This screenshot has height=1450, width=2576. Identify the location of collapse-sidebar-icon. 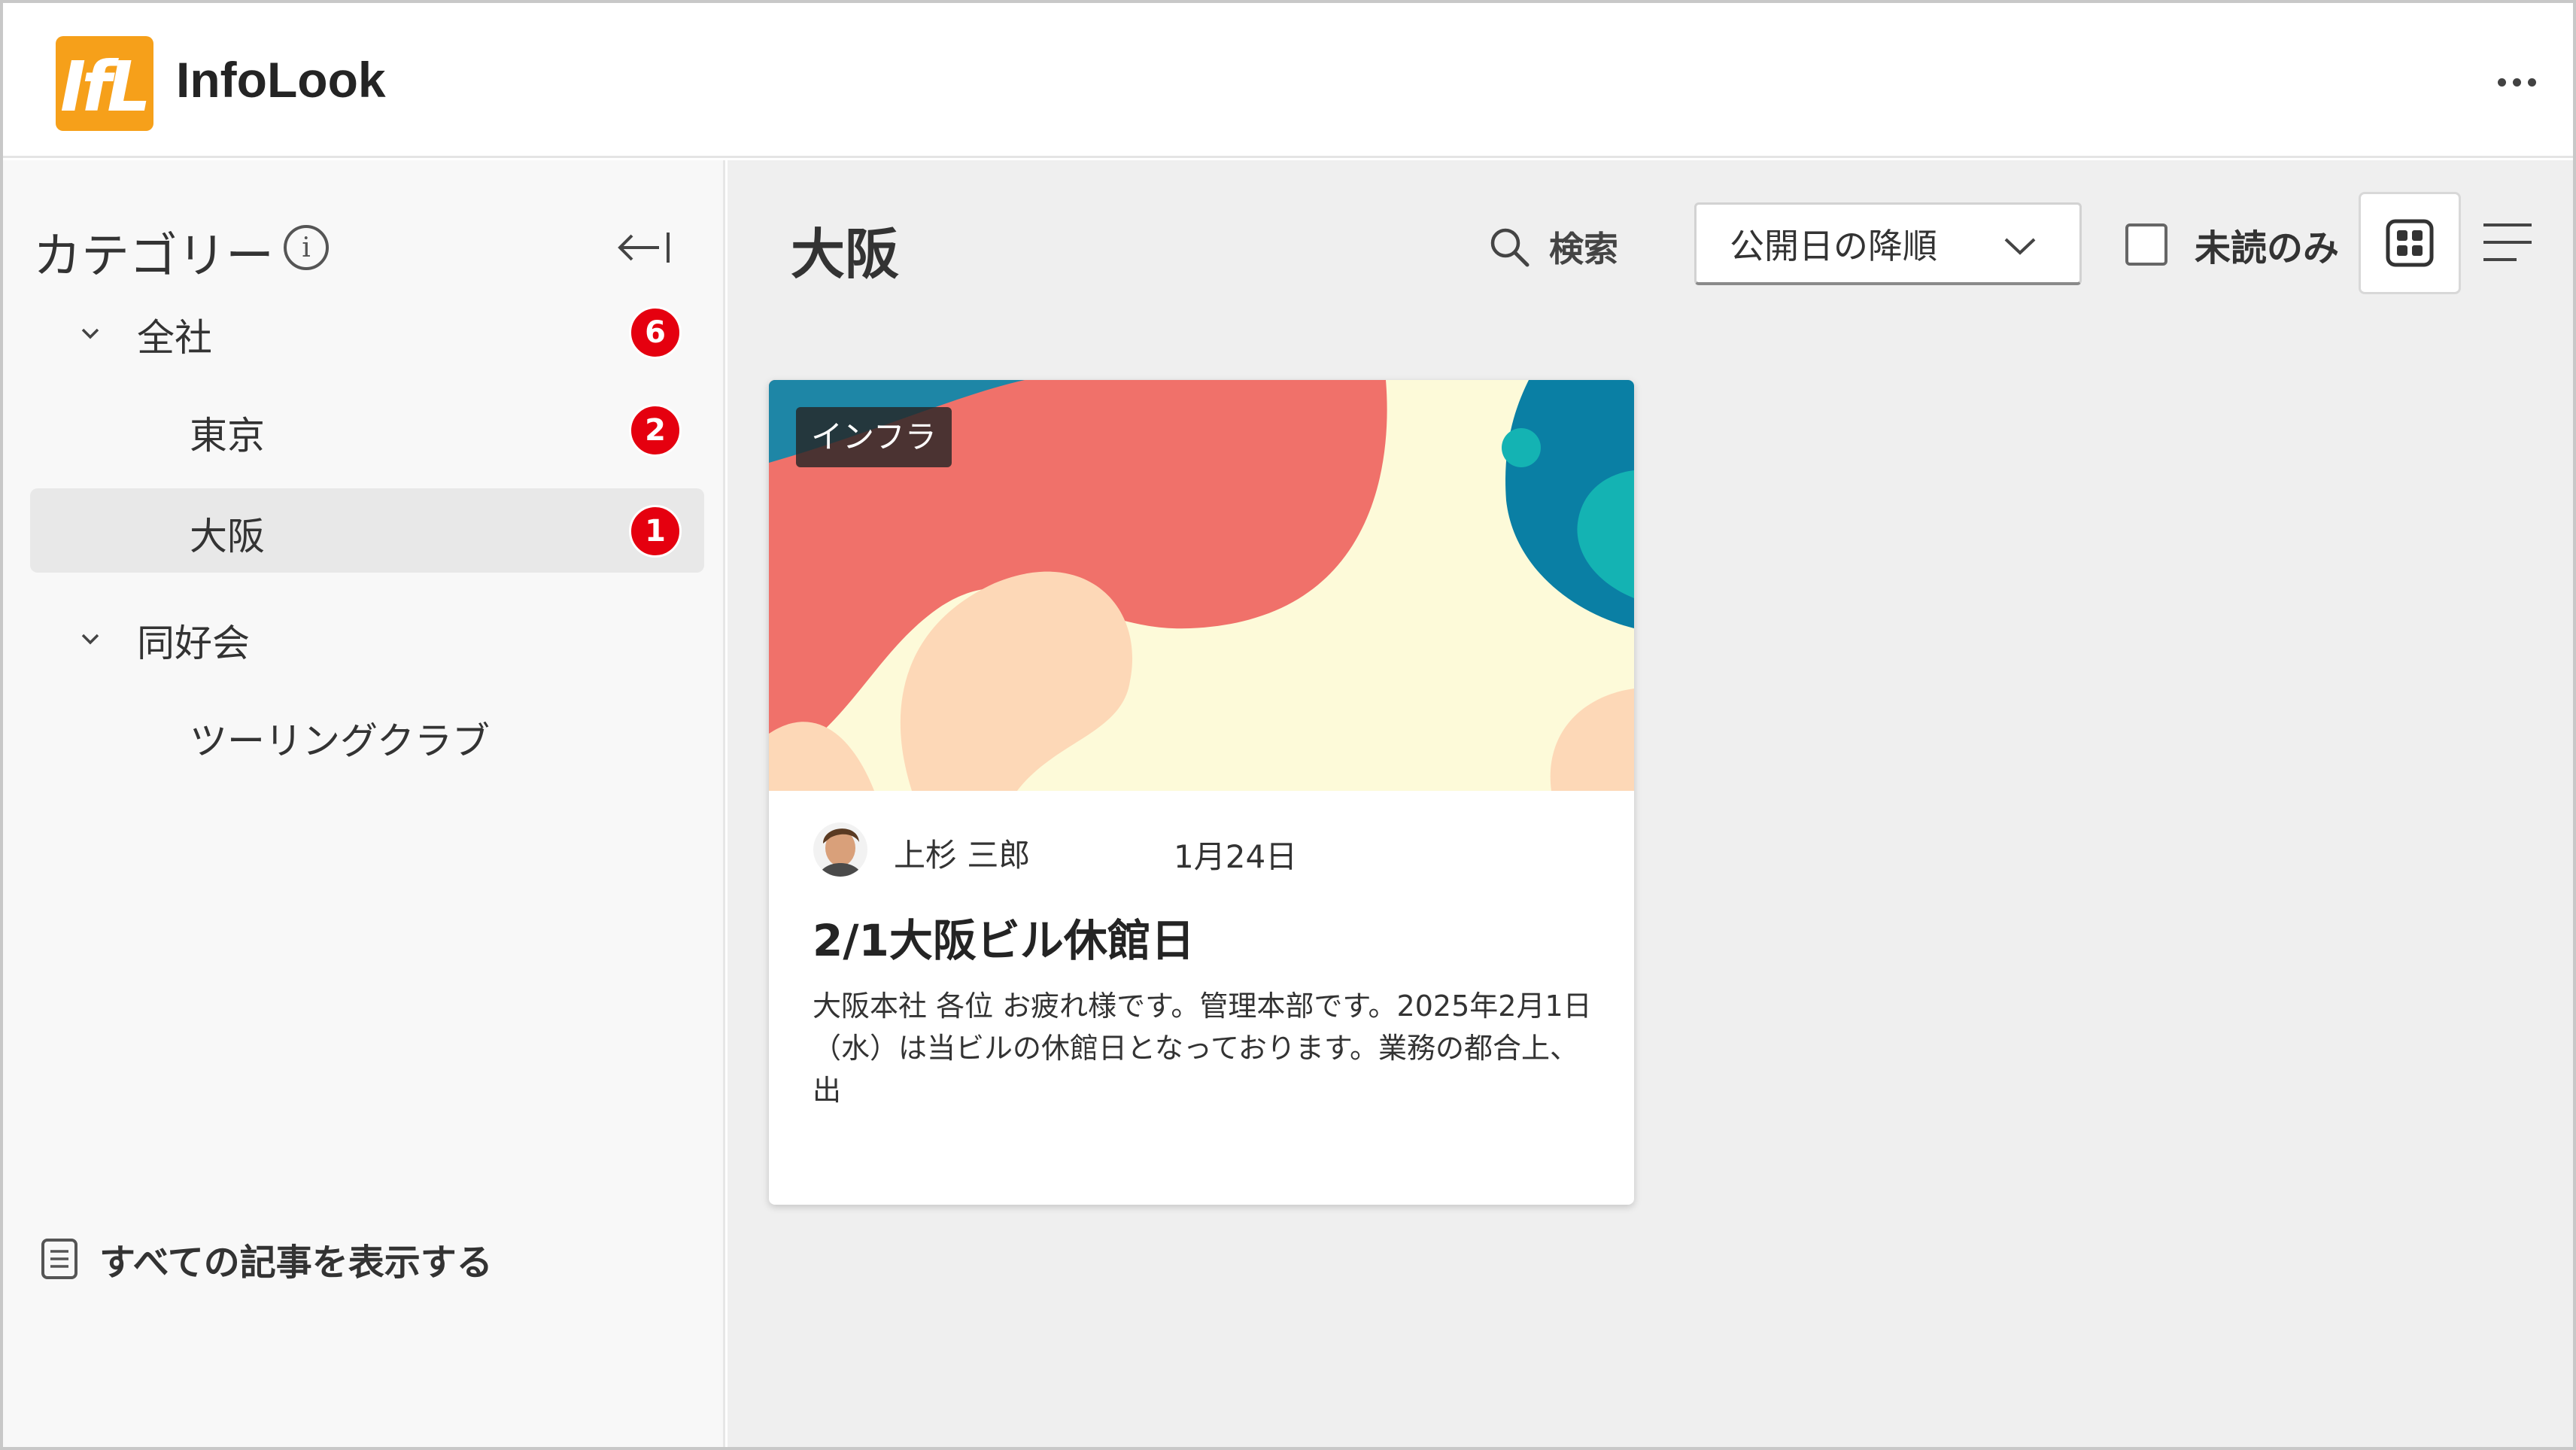
(644, 247).